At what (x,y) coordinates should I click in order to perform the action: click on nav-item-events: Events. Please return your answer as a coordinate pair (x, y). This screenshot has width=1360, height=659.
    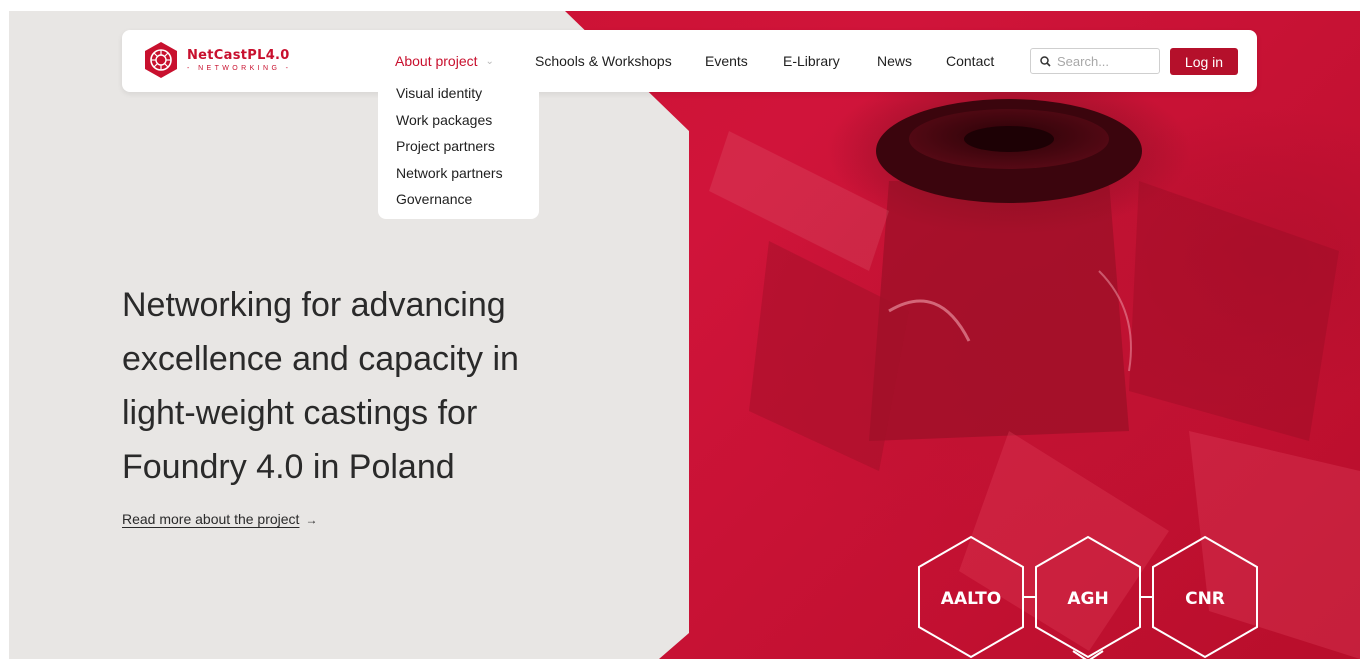
    Looking at the image, I should click on (726, 61).